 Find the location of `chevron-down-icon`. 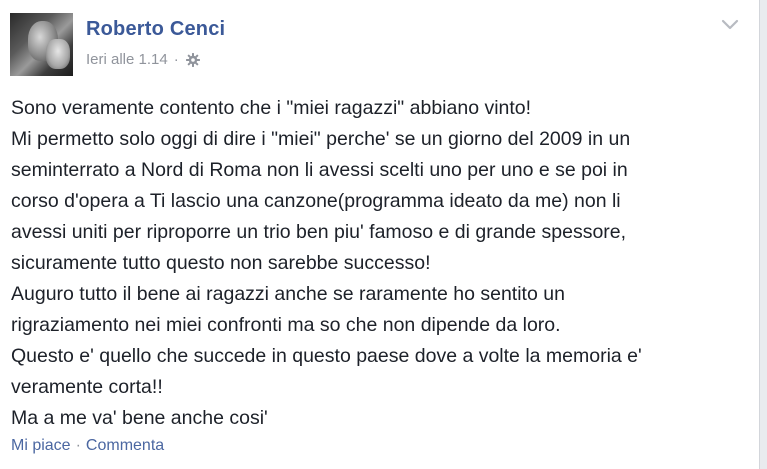

chevron-down-icon is located at coordinates (730, 24).